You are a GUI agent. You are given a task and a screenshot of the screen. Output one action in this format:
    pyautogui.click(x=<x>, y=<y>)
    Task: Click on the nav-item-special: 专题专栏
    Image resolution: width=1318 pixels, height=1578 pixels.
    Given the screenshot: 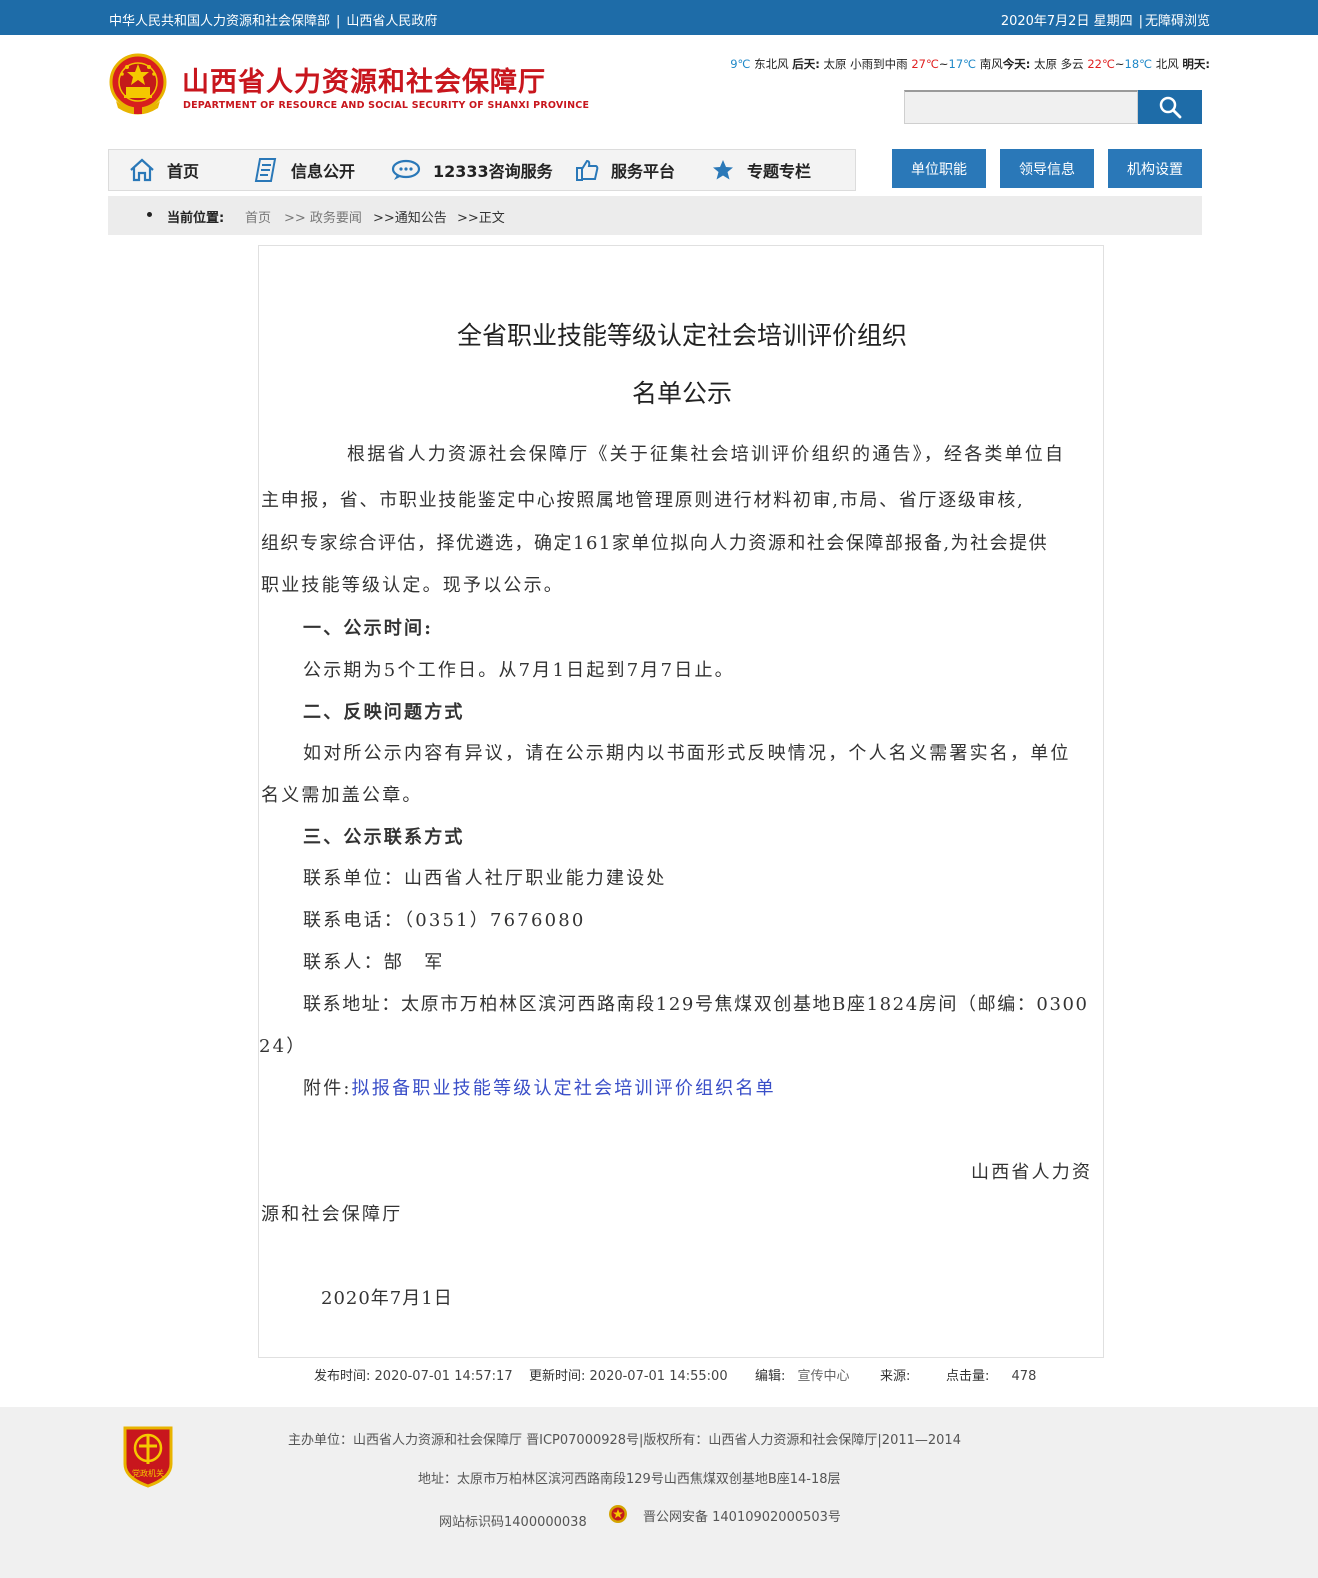 What is the action you would take?
    pyautogui.click(x=761, y=170)
    